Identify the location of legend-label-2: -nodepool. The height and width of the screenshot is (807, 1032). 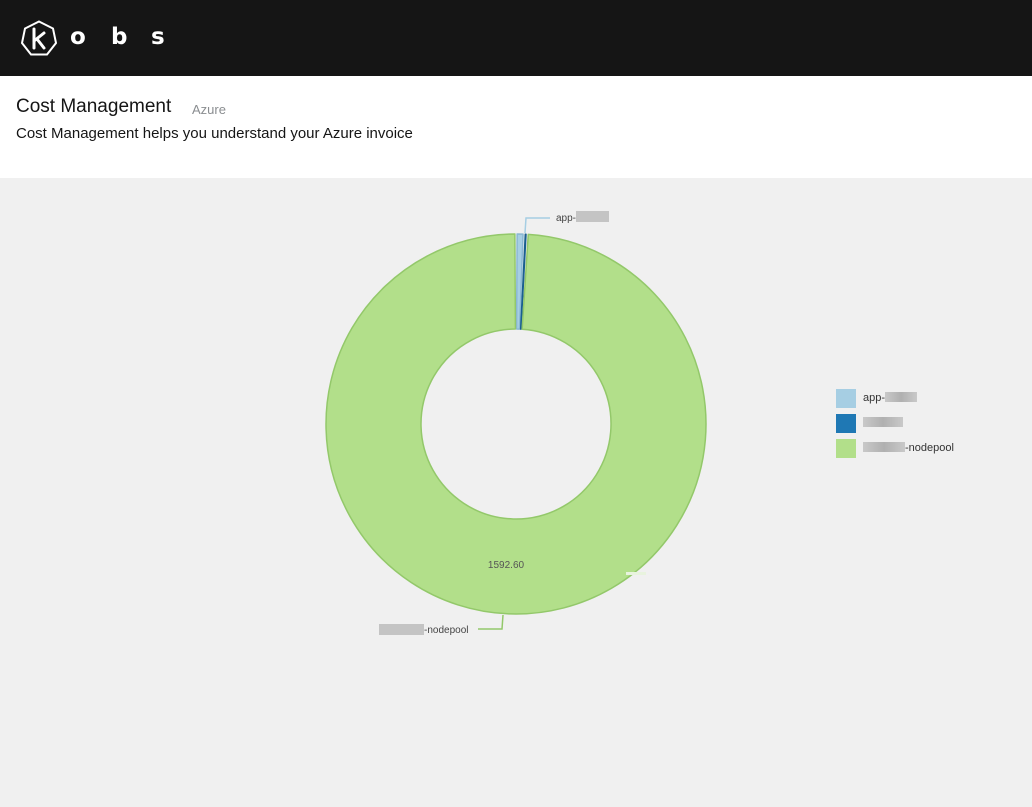
(908, 448).